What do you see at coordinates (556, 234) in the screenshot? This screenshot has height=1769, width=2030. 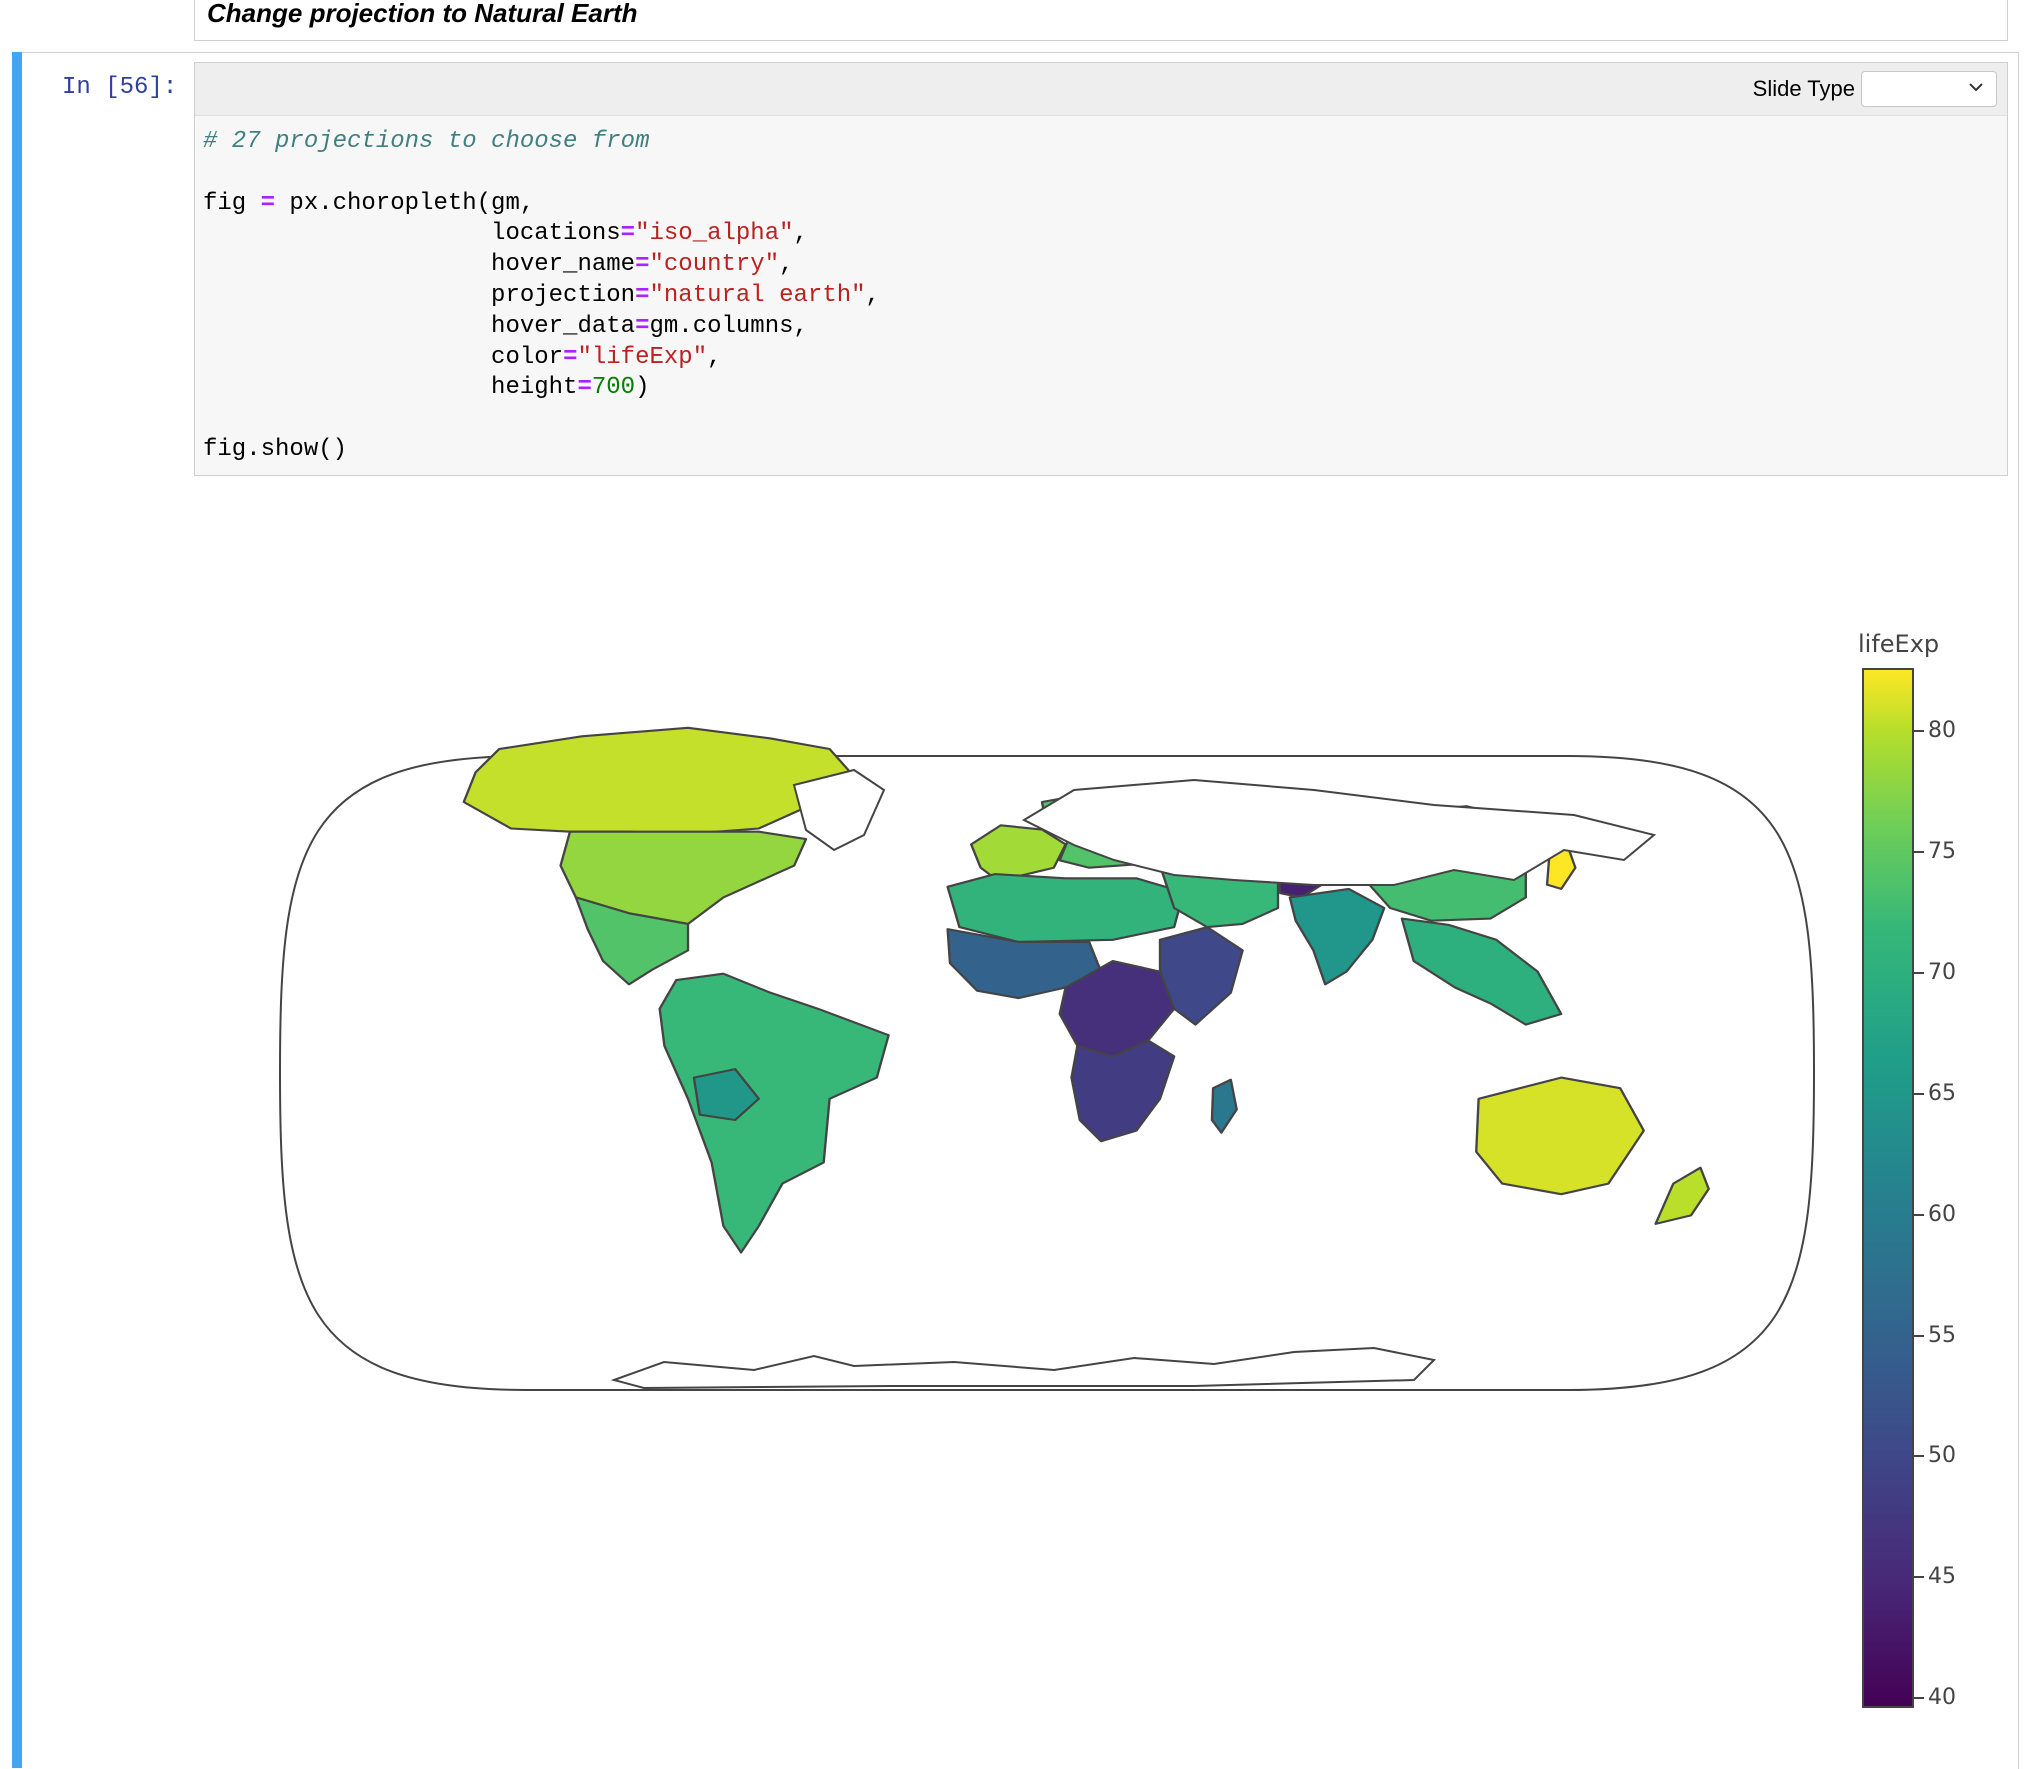 I see `code-token: locations` at bounding box center [556, 234].